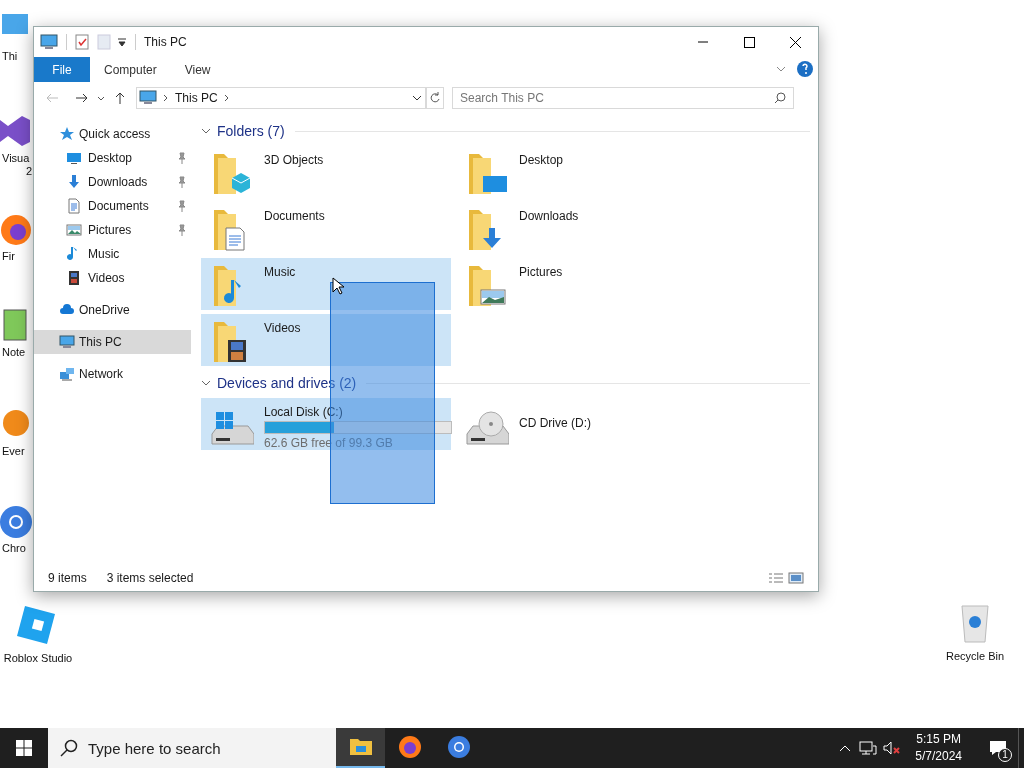 This screenshot has height=768, width=1024. I want to click on desktop-icon-label: Visua, so click(15, 158).